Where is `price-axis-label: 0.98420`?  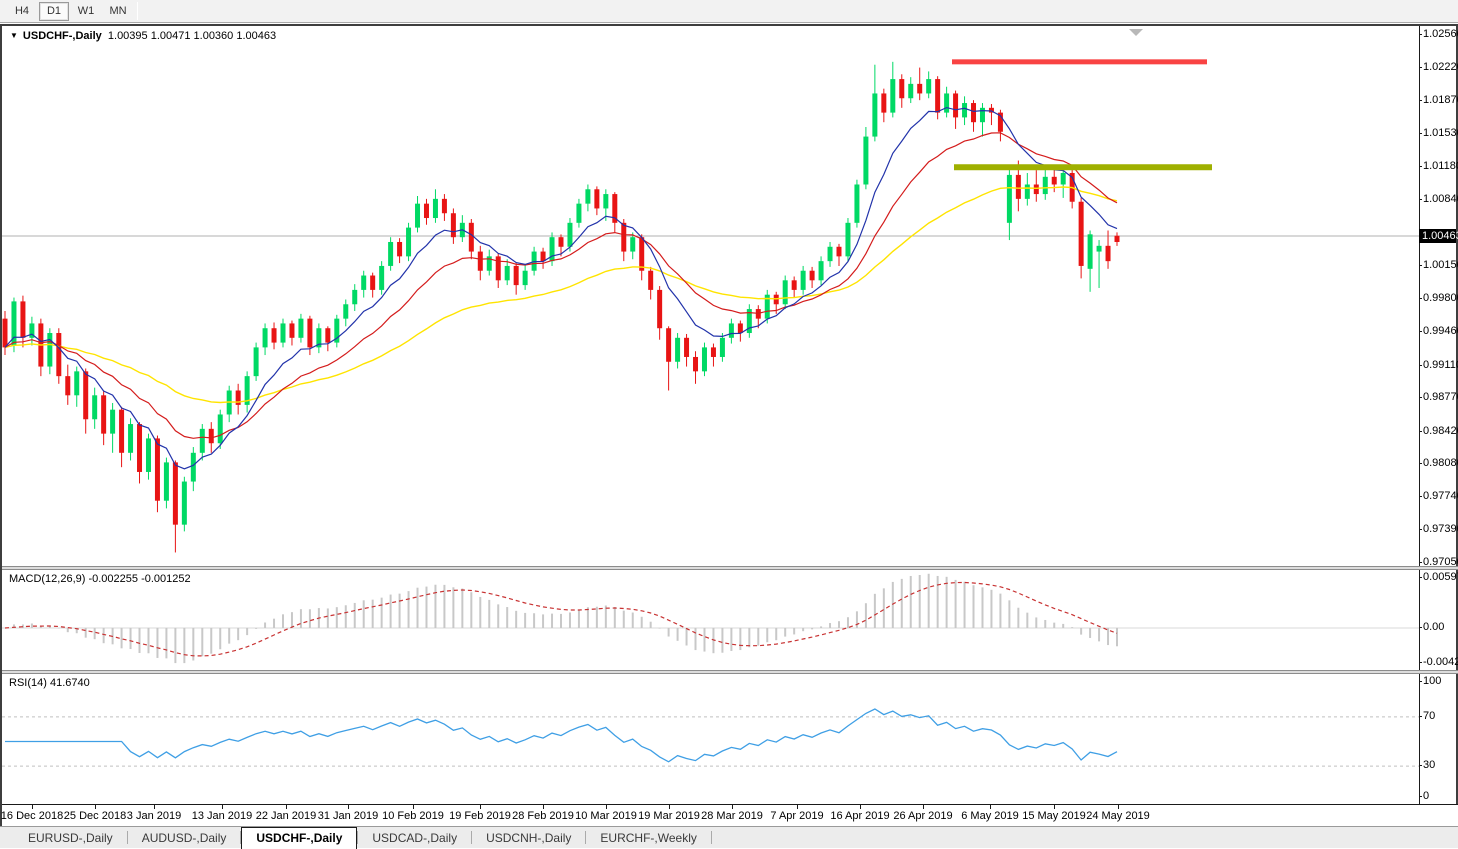
price-axis-label: 0.98420 is located at coordinates (1438, 431).